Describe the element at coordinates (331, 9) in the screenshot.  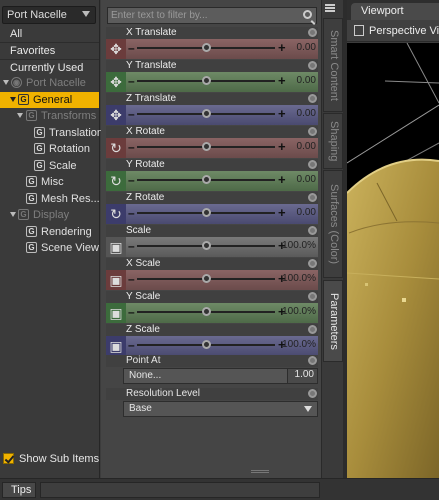
I see `menu-icon` at that location.